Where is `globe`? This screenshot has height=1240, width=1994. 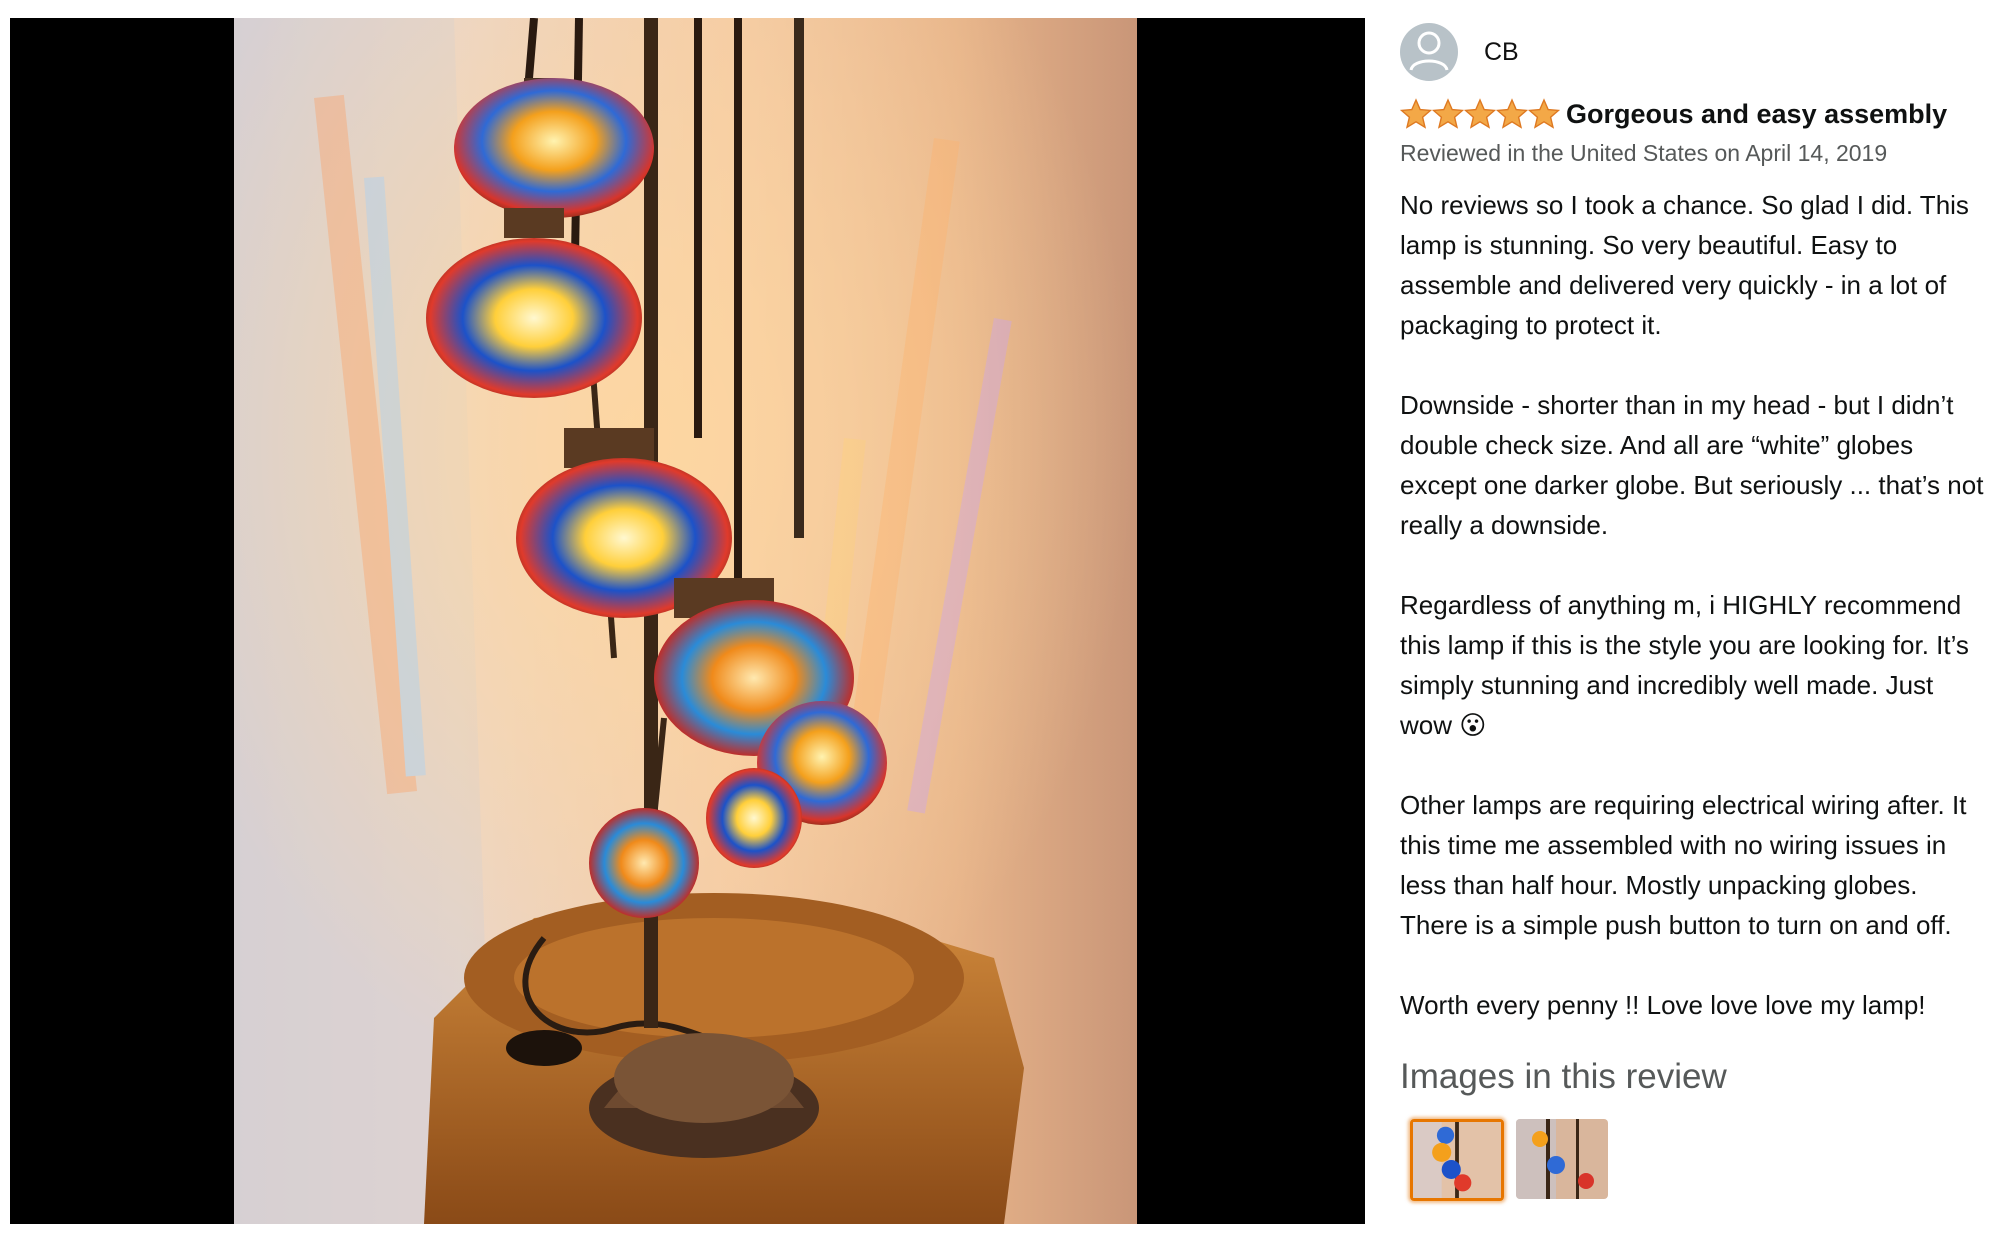 globe is located at coordinates (554, 148).